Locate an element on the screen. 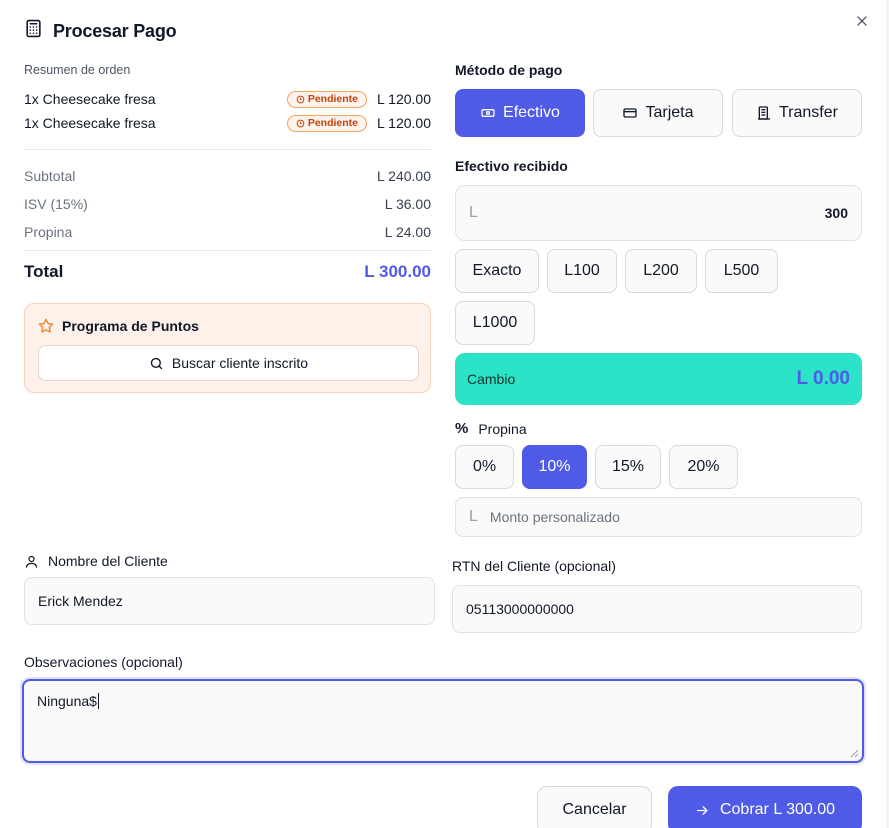 This screenshot has width=889, height=828. cancel-button: Cancelar is located at coordinates (594, 807).